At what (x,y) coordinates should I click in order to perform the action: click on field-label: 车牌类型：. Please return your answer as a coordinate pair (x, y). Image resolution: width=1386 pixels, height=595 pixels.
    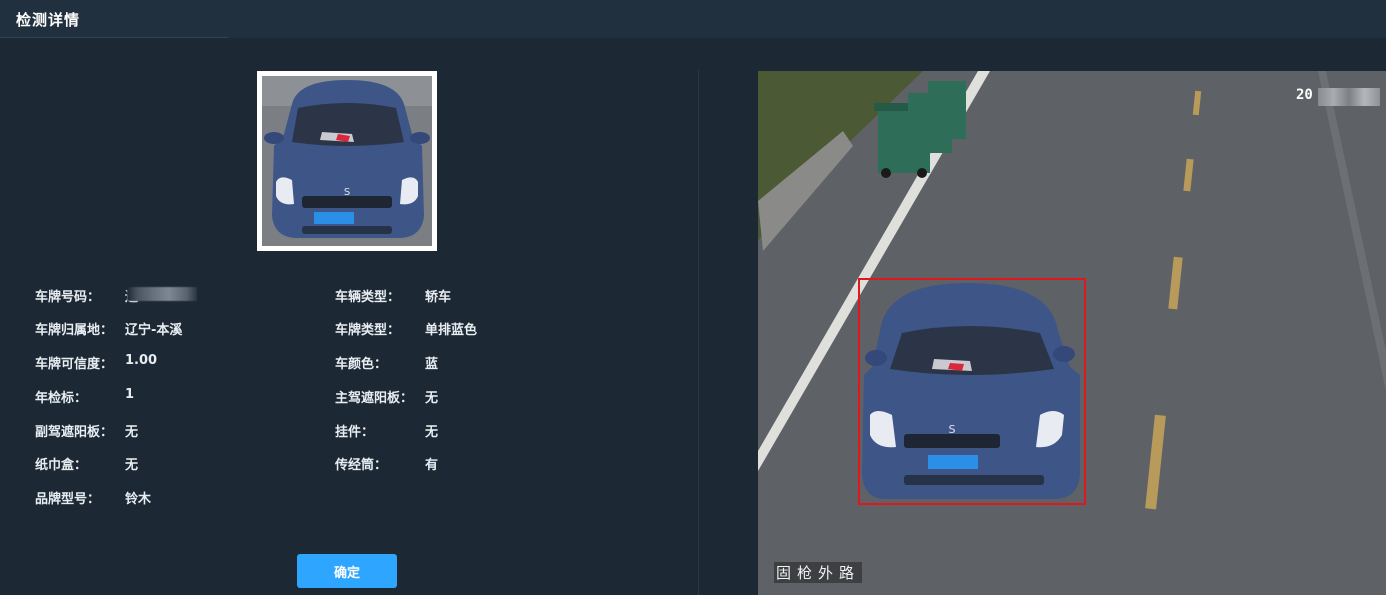
    Looking at the image, I should click on (368, 330).